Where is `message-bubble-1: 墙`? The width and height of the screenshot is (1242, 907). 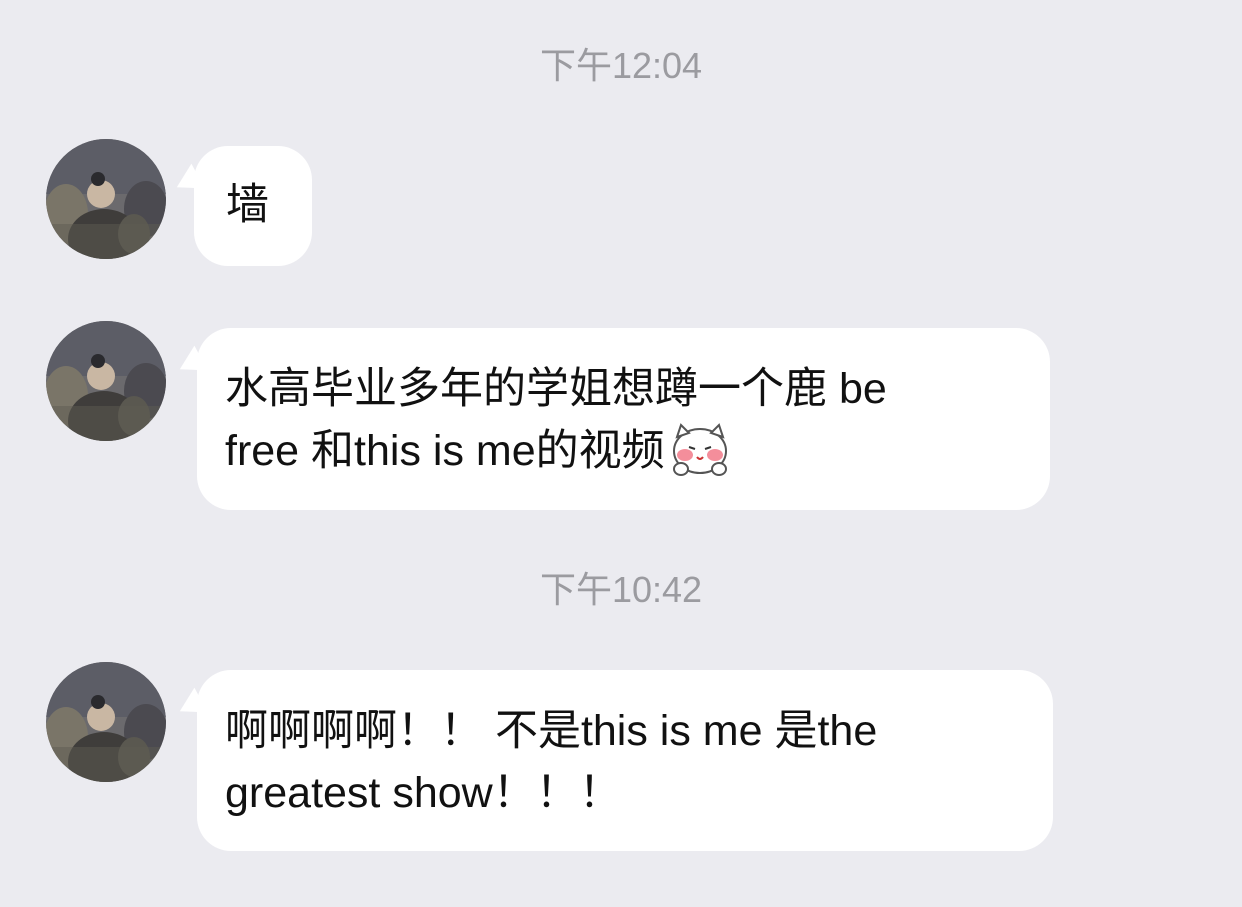
message-bubble-1: 墙 is located at coordinates (253, 206).